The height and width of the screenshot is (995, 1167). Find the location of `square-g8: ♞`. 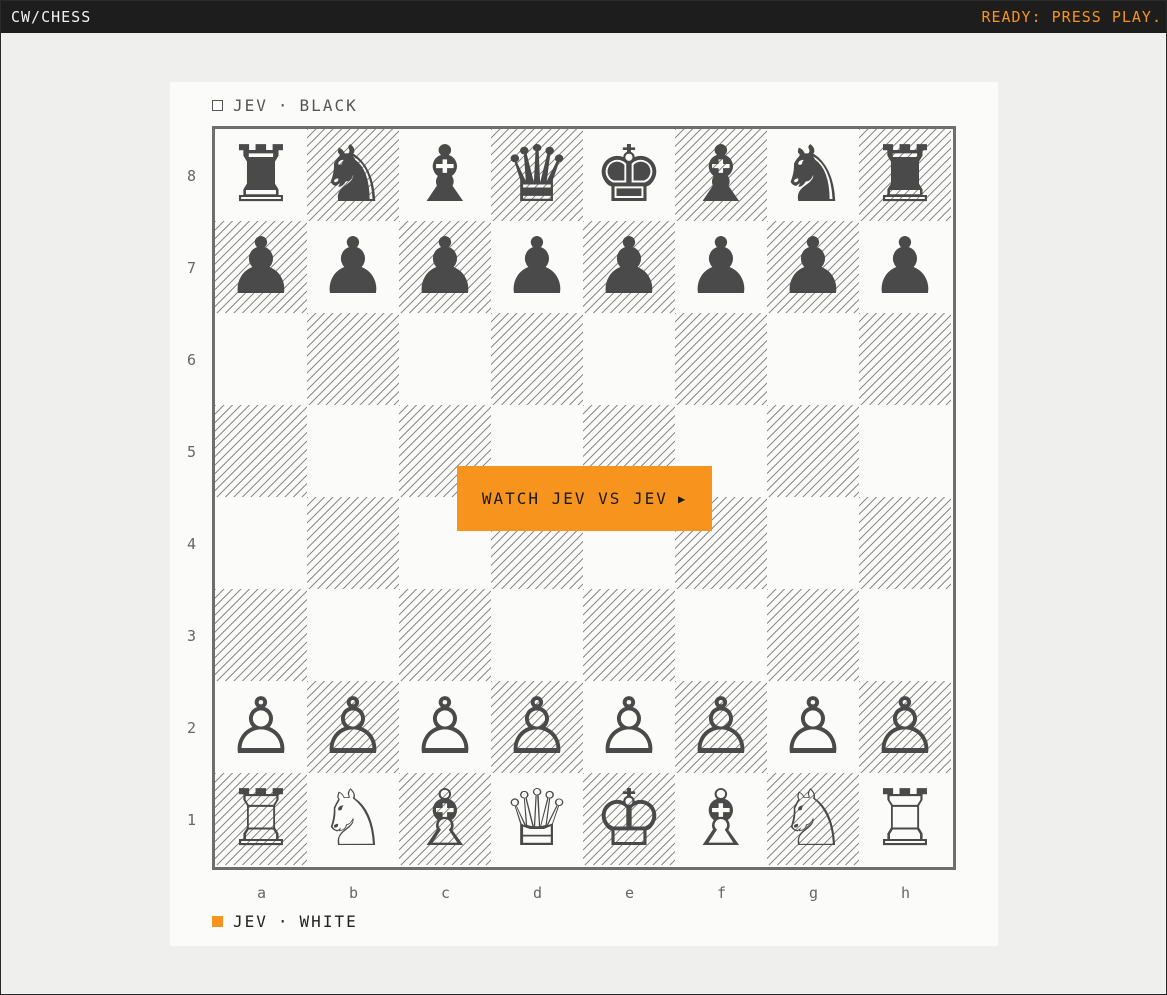

square-g8: ♞ is located at coordinates (813, 175).